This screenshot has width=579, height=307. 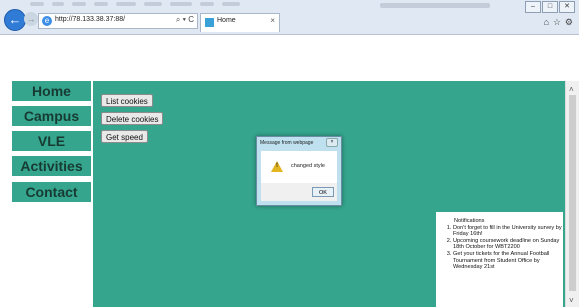 What do you see at coordinates (546, 22) in the screenshot?
I see `home-icon: ⌂` at bounding box center [546, 22].